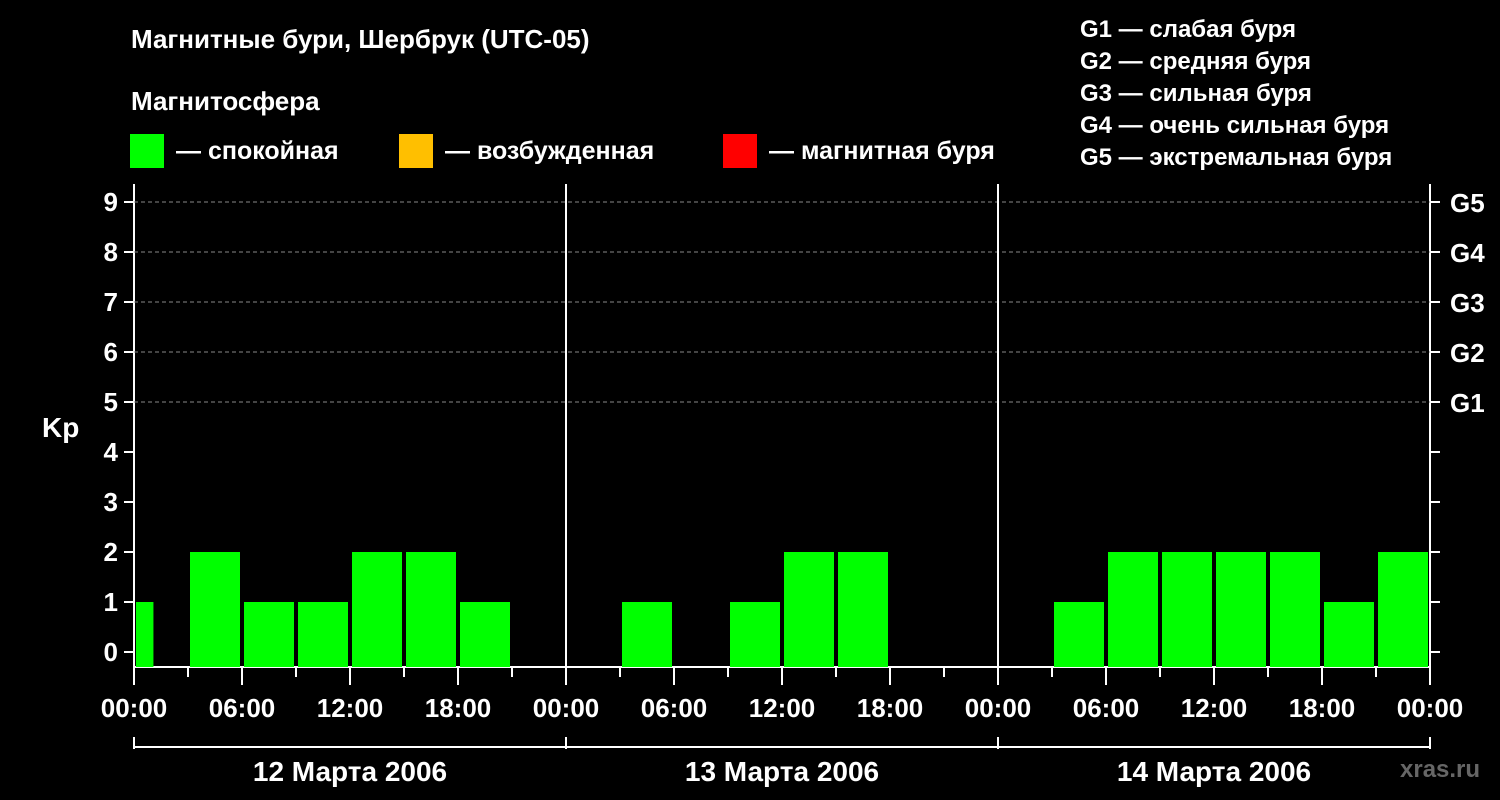 The image size is (1500, 800). I want to click on y-tick-label: 7, so click(111, 302).